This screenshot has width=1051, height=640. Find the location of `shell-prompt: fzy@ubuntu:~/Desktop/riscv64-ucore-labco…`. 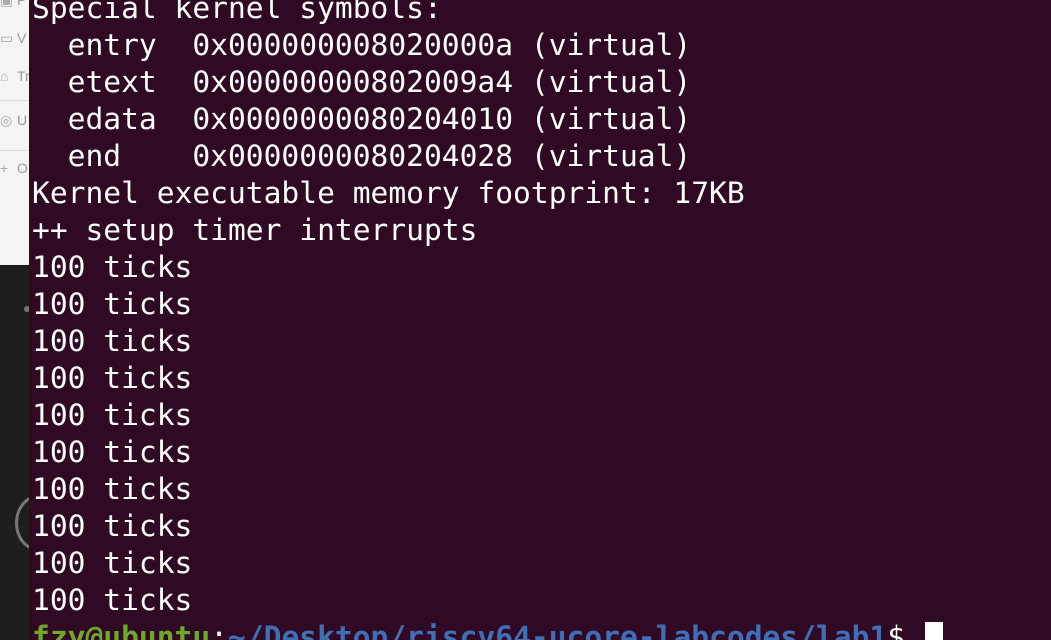

shell-prompt: fzy@ubuntu:~/Desktop/riscv64-ucore-labco… is located at coordinates (487, 629).